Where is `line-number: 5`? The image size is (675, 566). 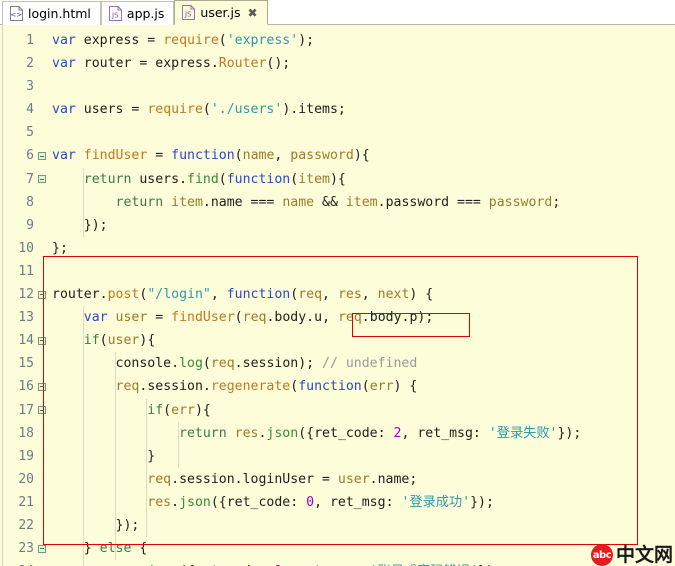
line-number: 5 is located at coordinates (30, 133).